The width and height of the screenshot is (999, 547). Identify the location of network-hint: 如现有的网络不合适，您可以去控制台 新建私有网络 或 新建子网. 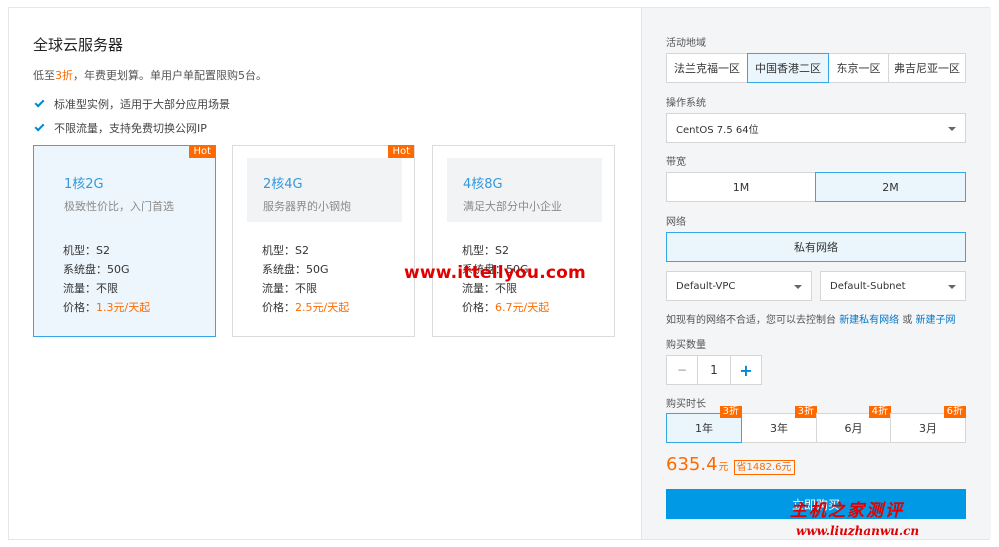
(811, 318).